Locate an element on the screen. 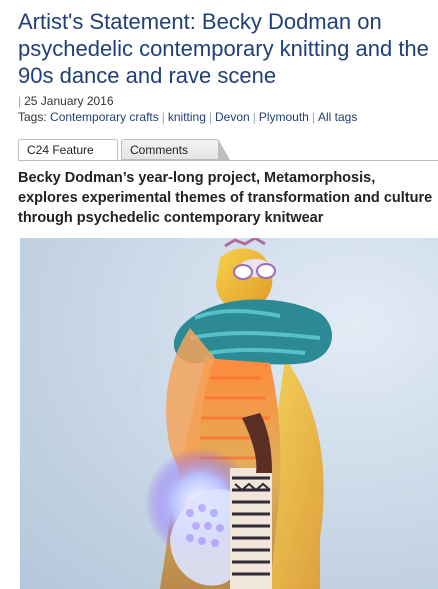  tag-link-plymouth: Plymouth is located at coordinates (284, 117).